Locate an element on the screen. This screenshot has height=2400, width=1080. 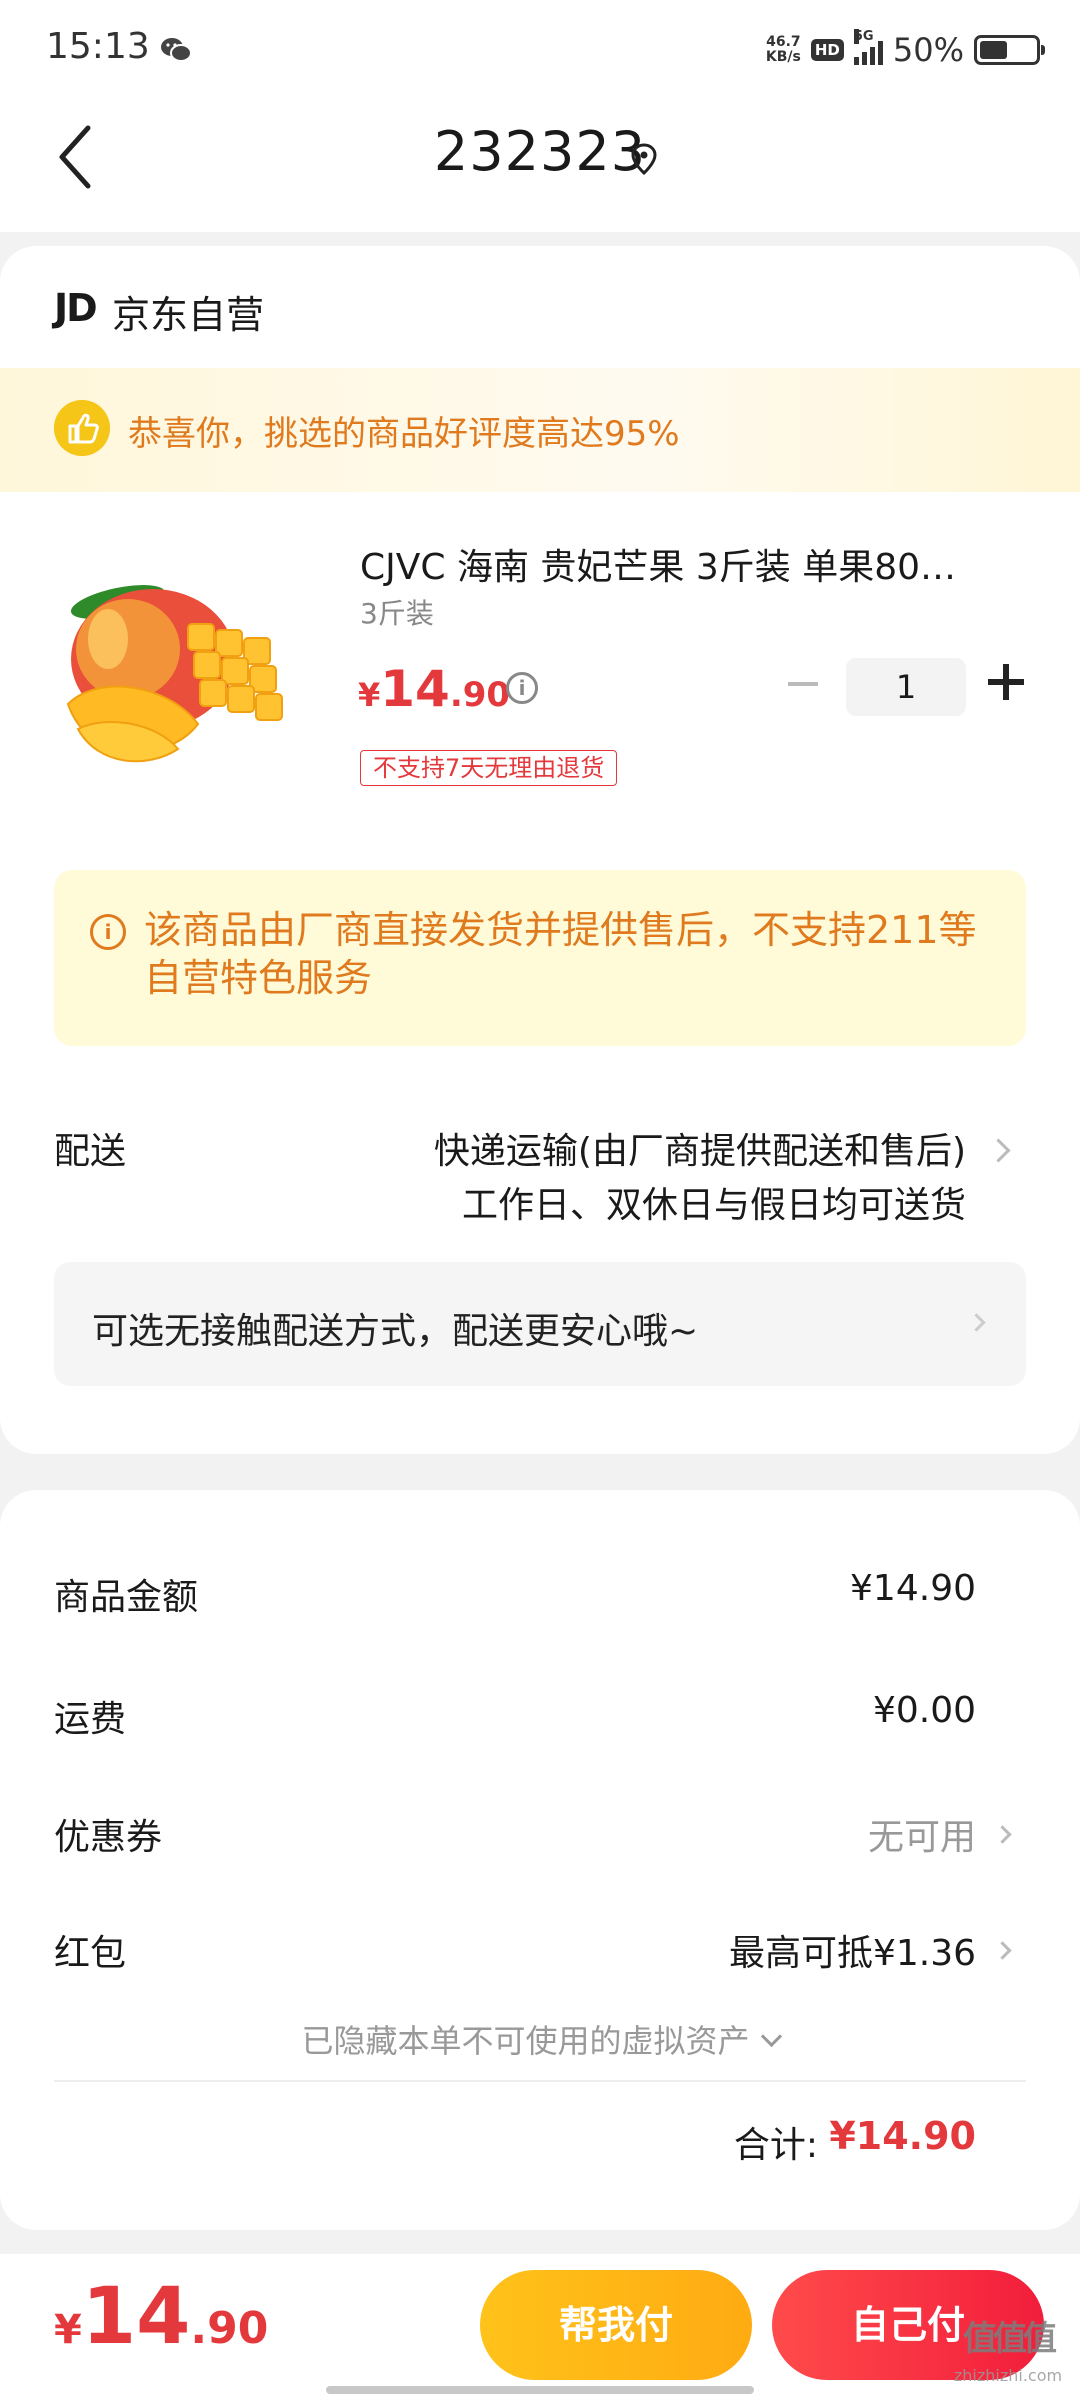
shipping-label: 运费 is located at coordinates (90, 1719).